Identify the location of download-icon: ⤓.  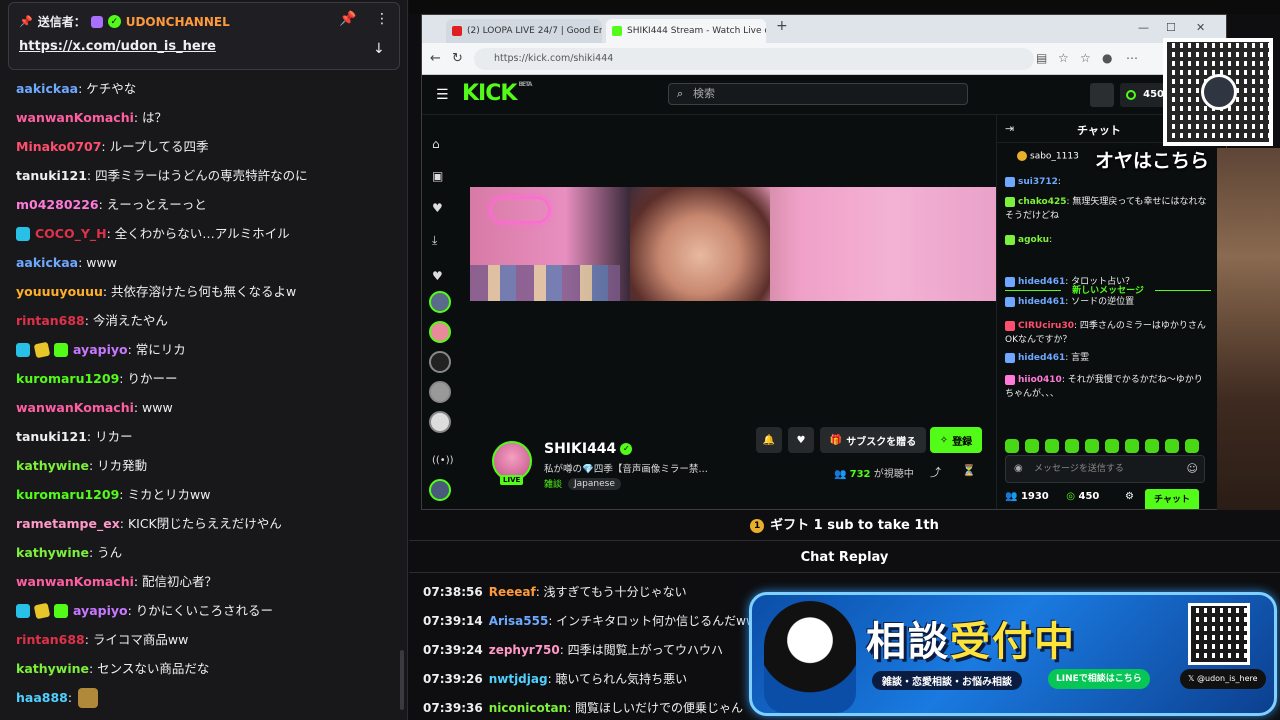
(434, 240).